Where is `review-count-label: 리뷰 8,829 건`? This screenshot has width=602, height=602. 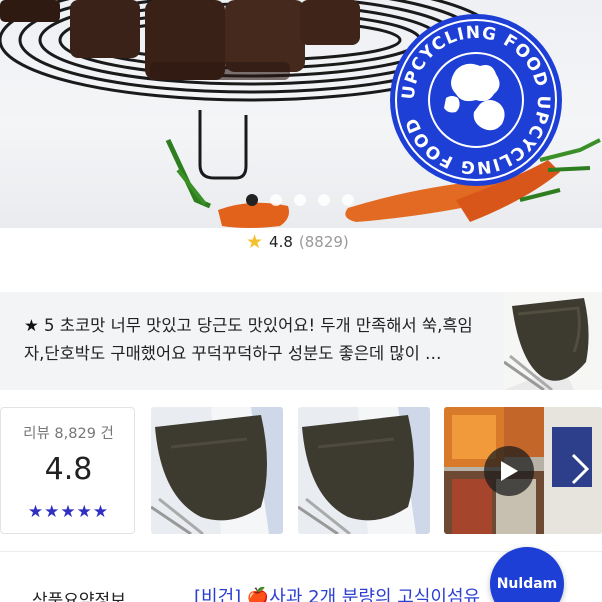
review-count-label: 리뷰 8,829 건 is located at coordinates (68, 434).